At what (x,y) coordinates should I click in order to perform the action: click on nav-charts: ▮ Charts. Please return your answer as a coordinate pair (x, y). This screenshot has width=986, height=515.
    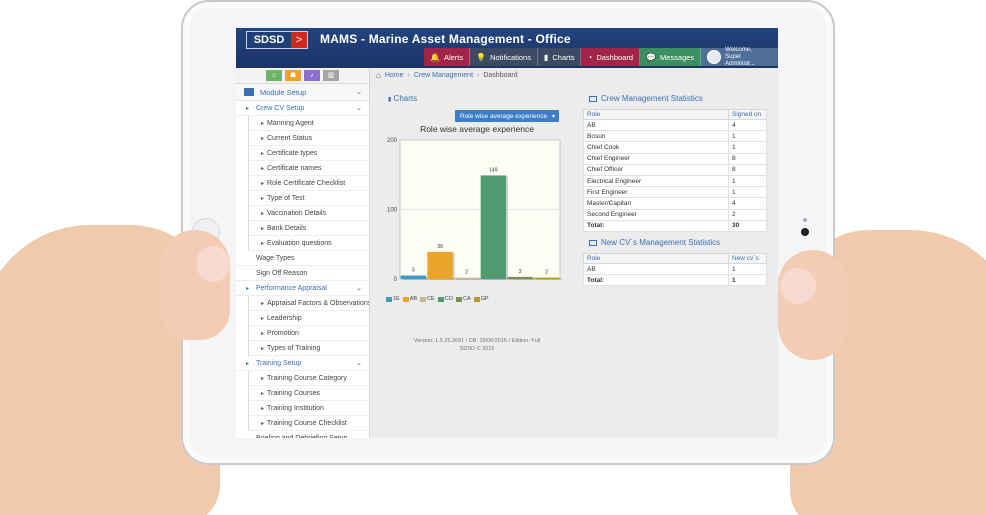
    Looking at the image, I should click on (559, 57).